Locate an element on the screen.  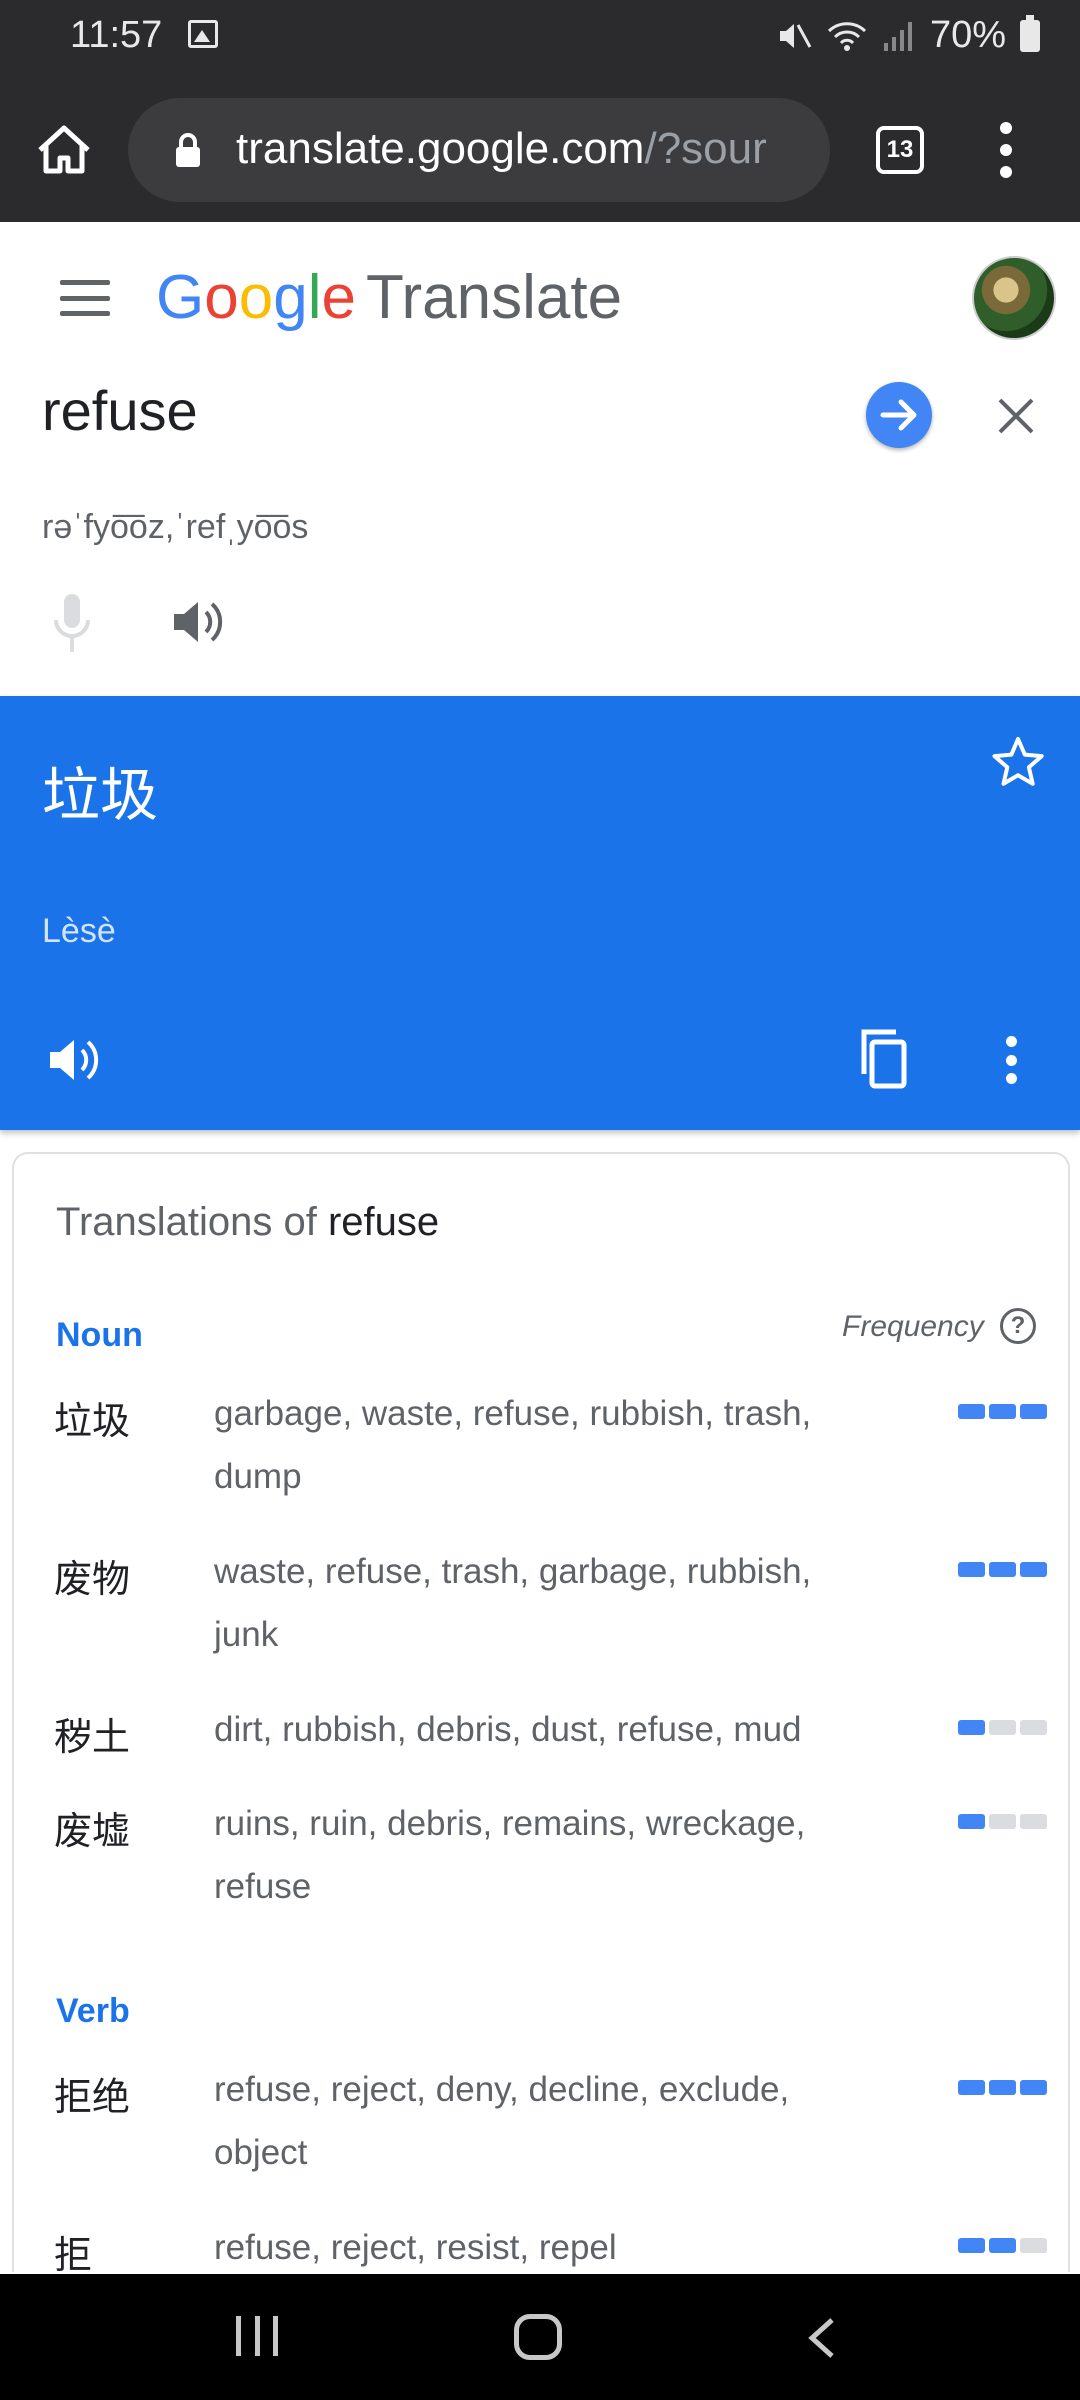
source-input: refuse is located at coordinates (120, 410).